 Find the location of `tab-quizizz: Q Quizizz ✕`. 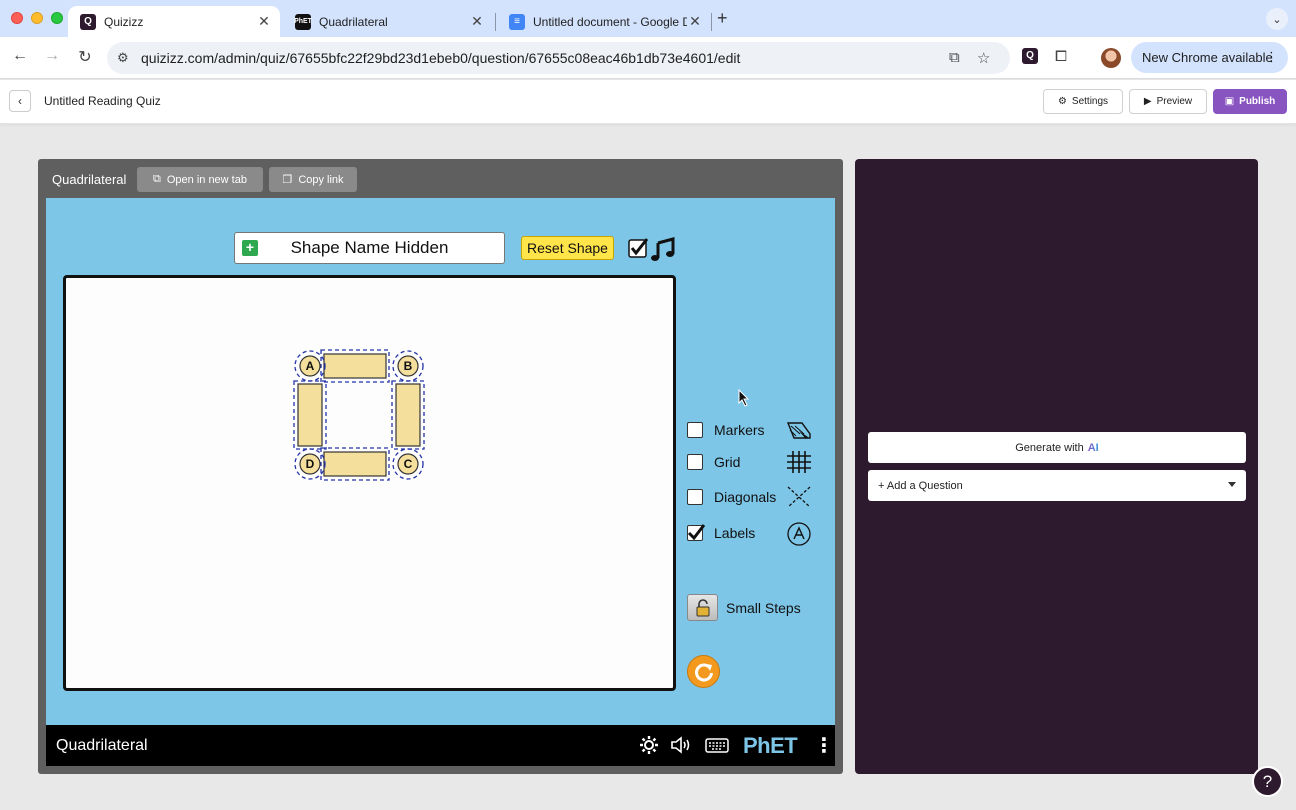

tab-quizizz: Q Quizizz ✕ is located at coordinates (174, 21).